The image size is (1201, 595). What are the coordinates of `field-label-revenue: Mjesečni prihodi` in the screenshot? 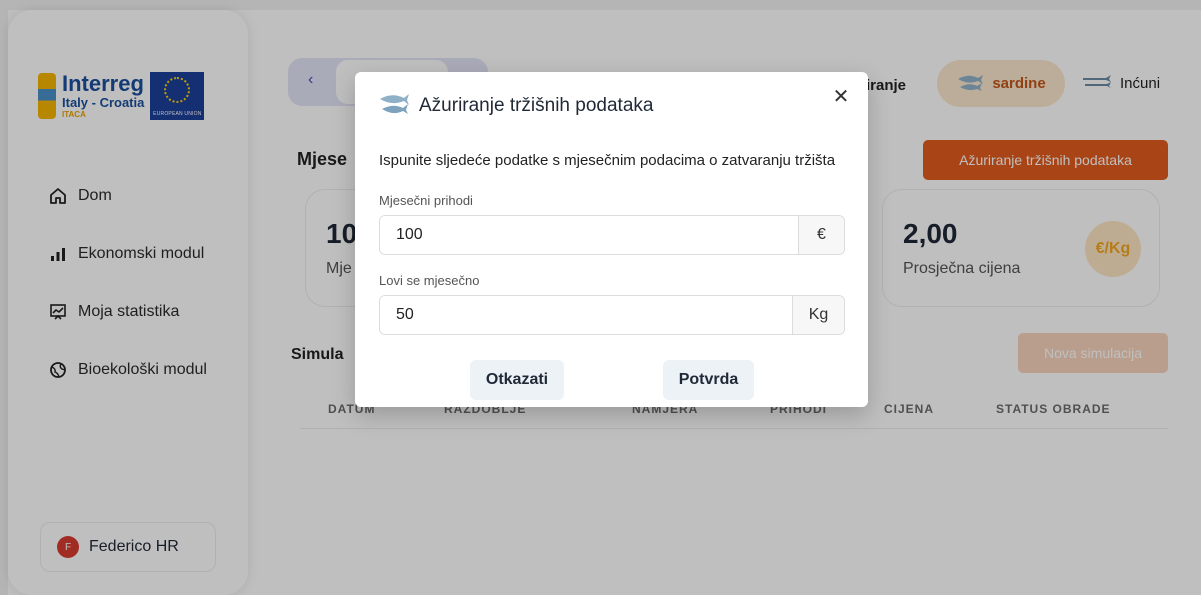 It's located at (426, 200).